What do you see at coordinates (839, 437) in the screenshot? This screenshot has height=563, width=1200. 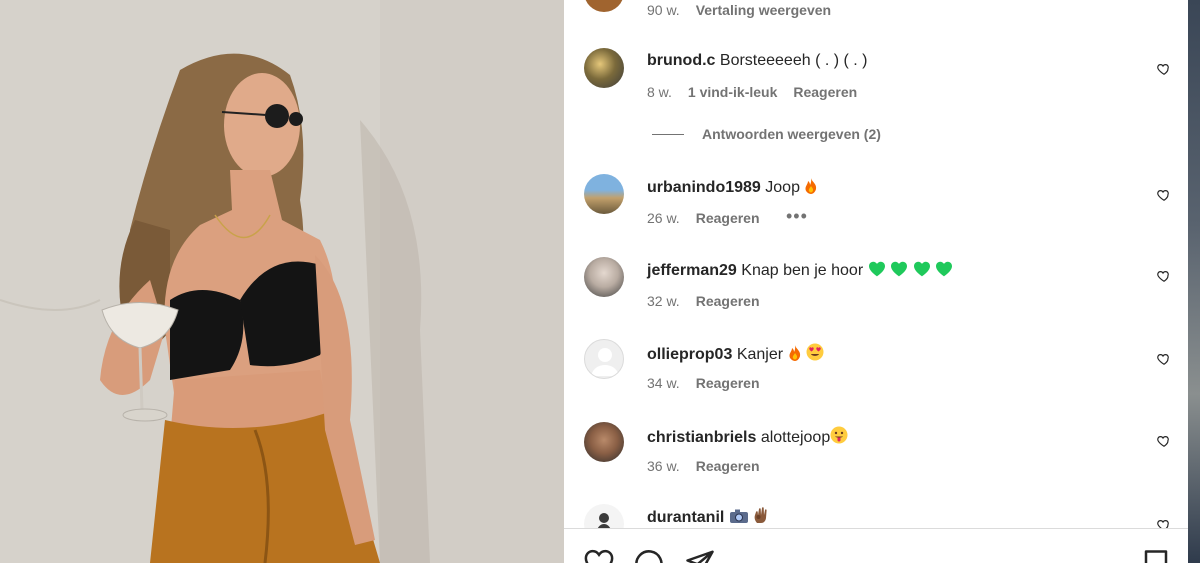 I see `tongue-emoji` at bounding box center [839, 437].